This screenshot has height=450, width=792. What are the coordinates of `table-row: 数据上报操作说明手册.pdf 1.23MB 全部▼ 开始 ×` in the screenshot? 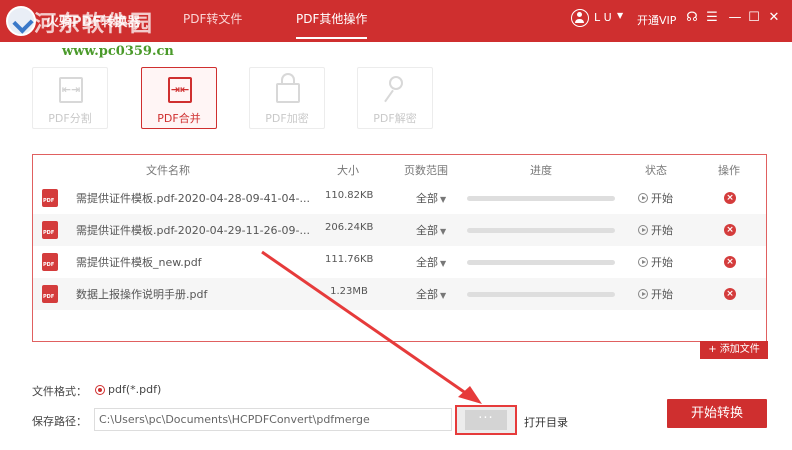 It's located at (399, 294).